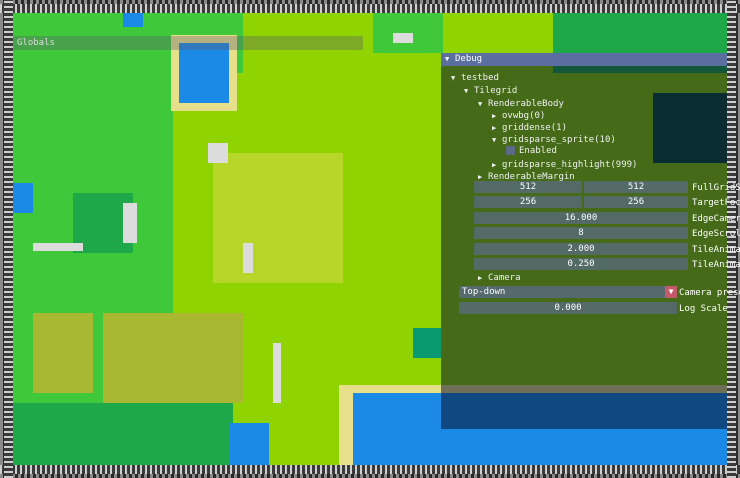 The height and width of the screenshot is (478, 740). What do you see at coordinates (450, 59) in the screenshot?
I see `collapse-arrow-icon: ▼` at bounding box center [450, 59].